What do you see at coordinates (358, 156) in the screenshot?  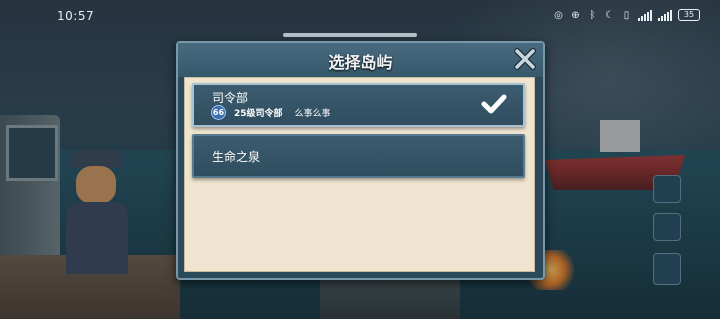 I see `island-item-fountain-of-life: 生命之泉` at bounding box center [358, 156].